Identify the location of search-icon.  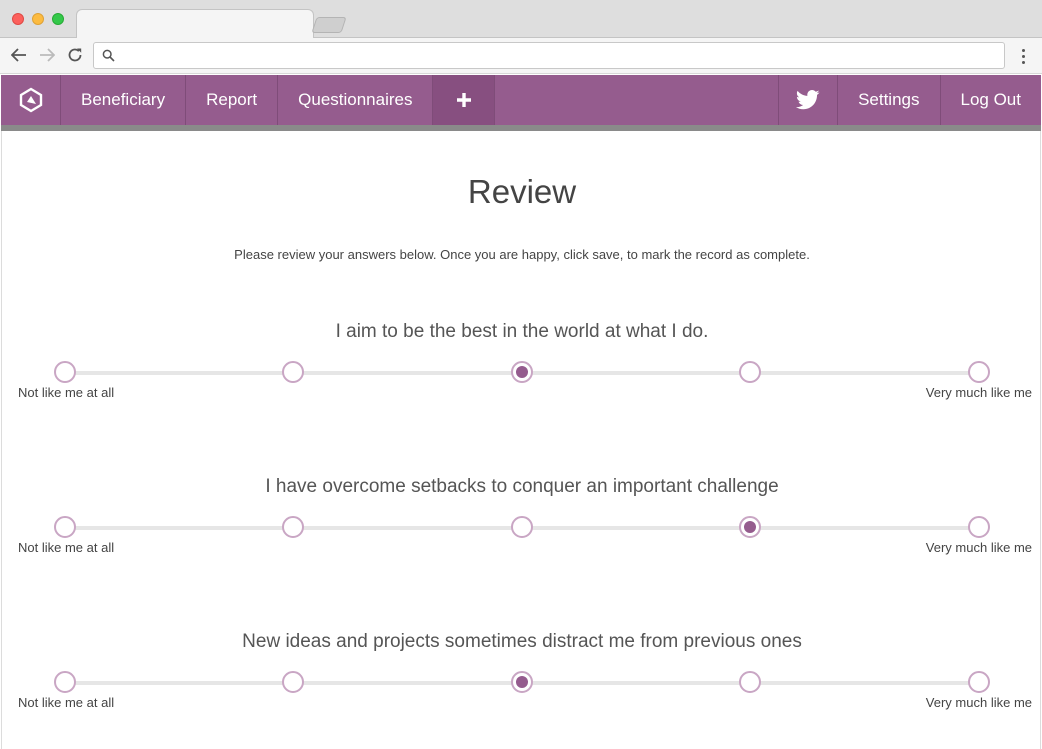
(108, 58).